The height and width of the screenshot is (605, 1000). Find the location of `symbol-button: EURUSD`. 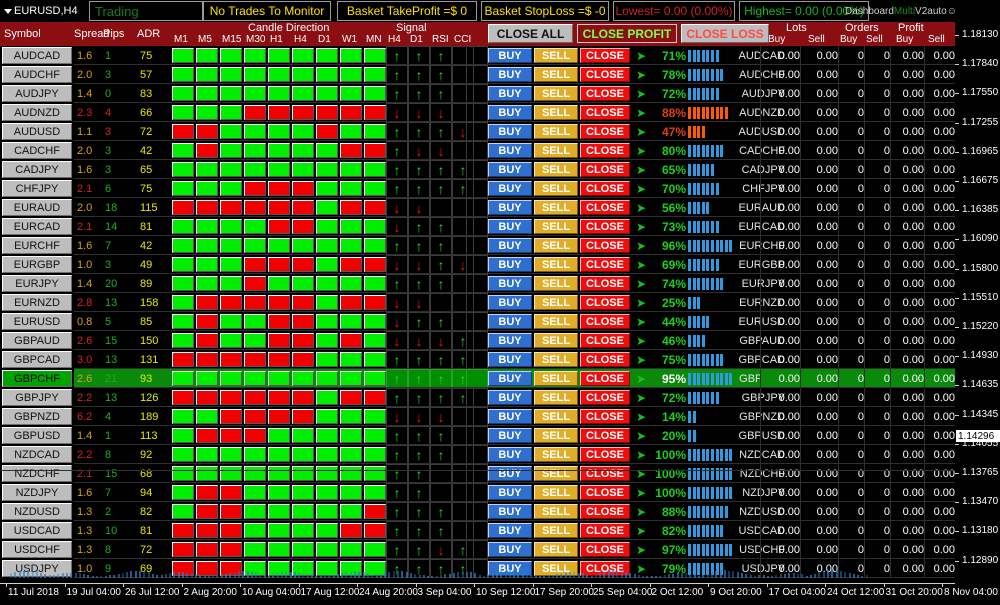

symbol-button: EURUSD is located at coordinates (37, 321).